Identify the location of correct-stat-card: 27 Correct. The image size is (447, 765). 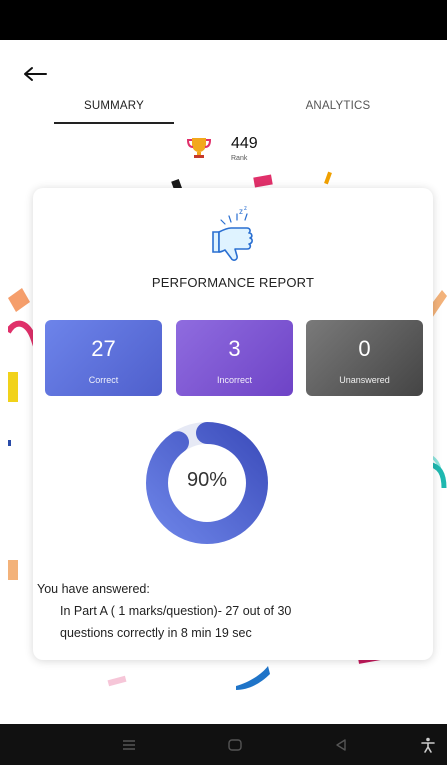
(103, 358).